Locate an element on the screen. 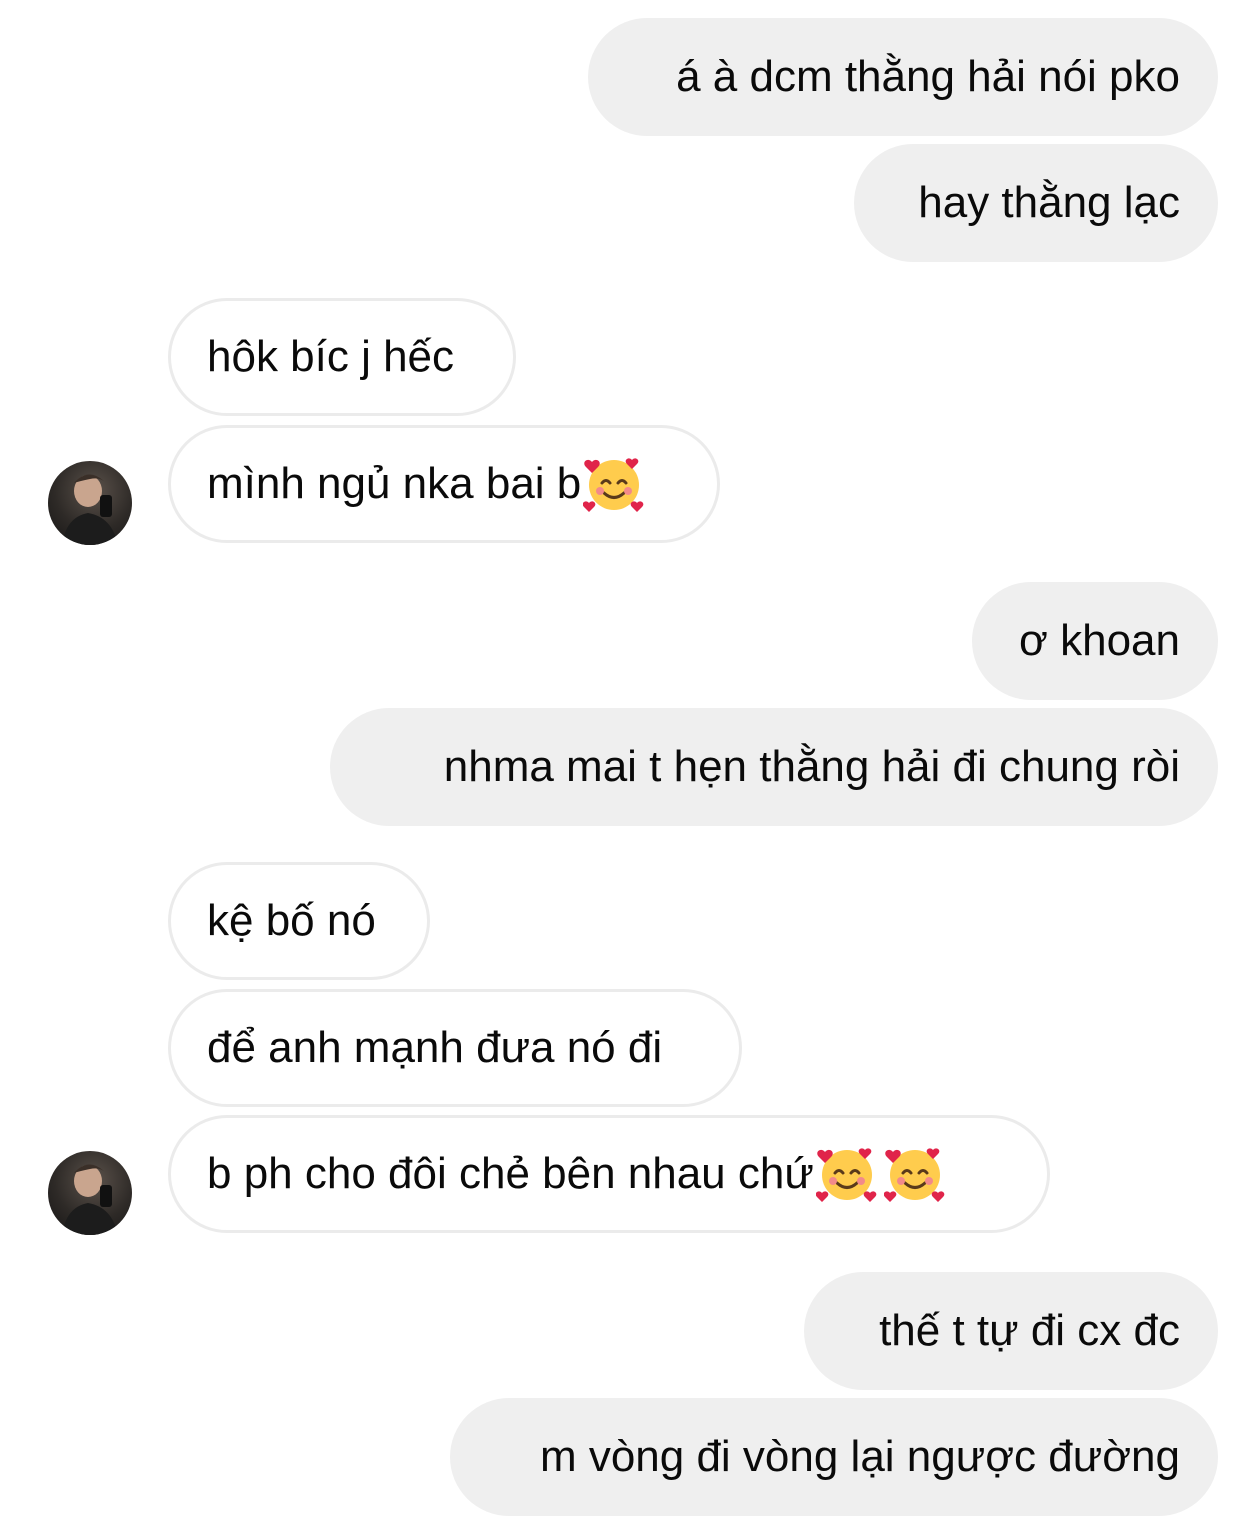  message-bubble-outgoing: thế t tự đi cx đc is located at coordinates (1011, 1331).